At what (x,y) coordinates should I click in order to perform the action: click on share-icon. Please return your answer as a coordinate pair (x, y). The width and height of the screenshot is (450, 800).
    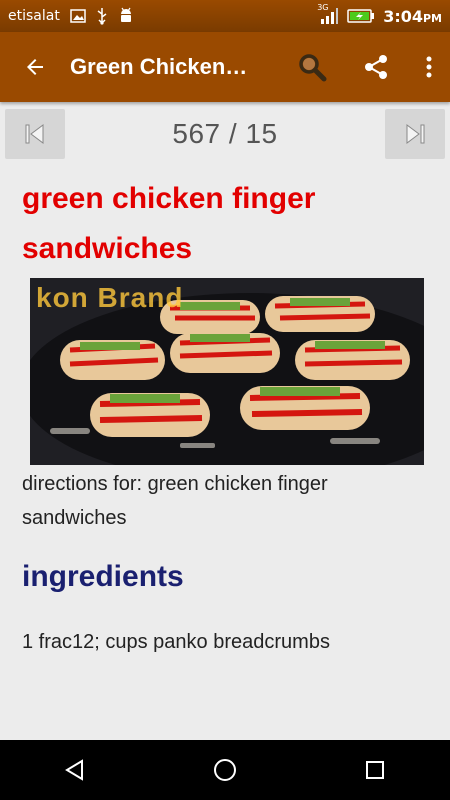
    Looking at the image, I should click on (376, 67).